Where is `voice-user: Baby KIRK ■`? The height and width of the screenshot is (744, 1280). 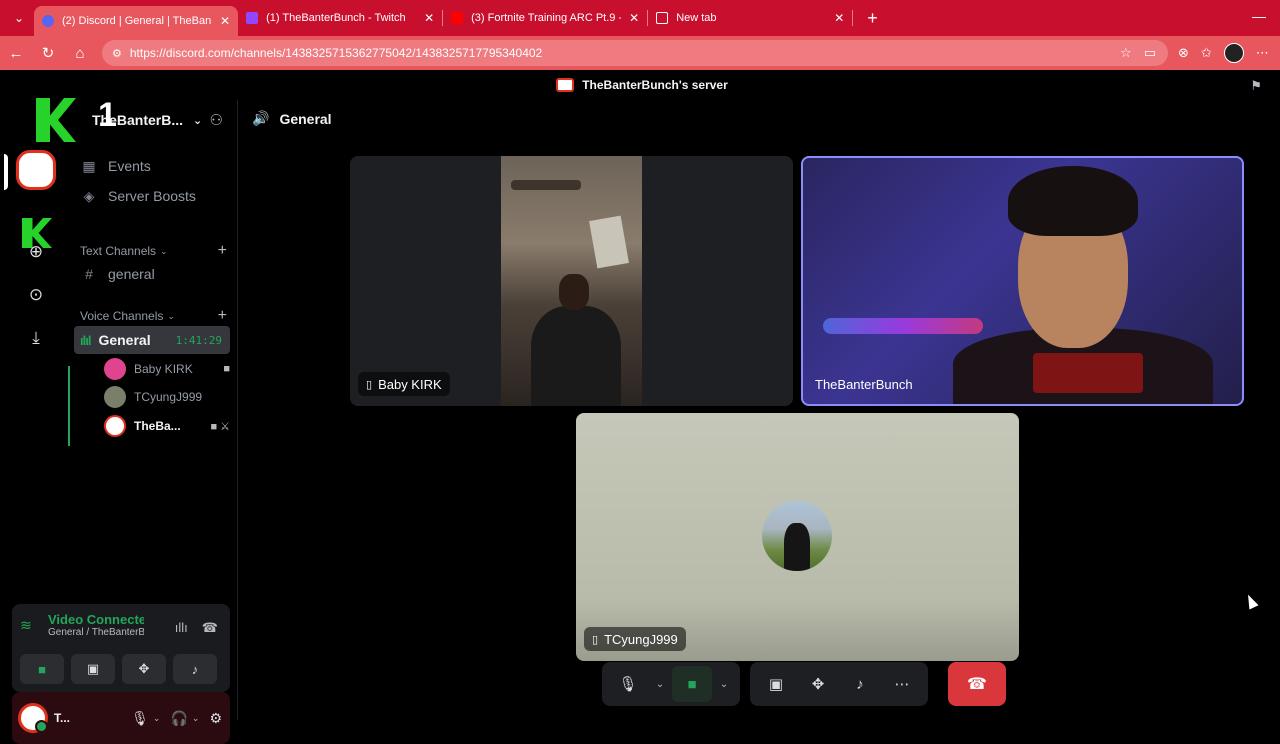 voice-user: Baby KIRK ■ is located at coordinates (167, 369).